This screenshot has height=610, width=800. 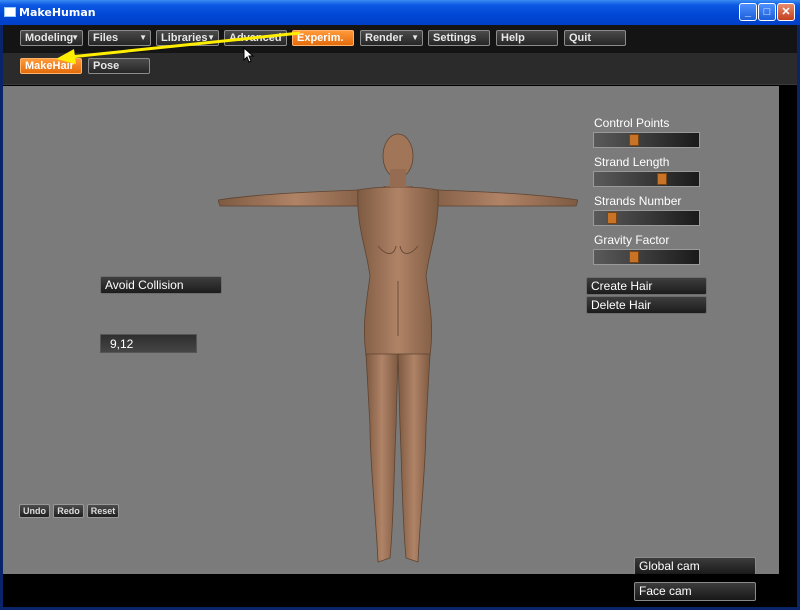 What do you see at coordinates (148, 343) in the screenshot?
I see `value-field: 9,12` at bounding box center [148, 343].